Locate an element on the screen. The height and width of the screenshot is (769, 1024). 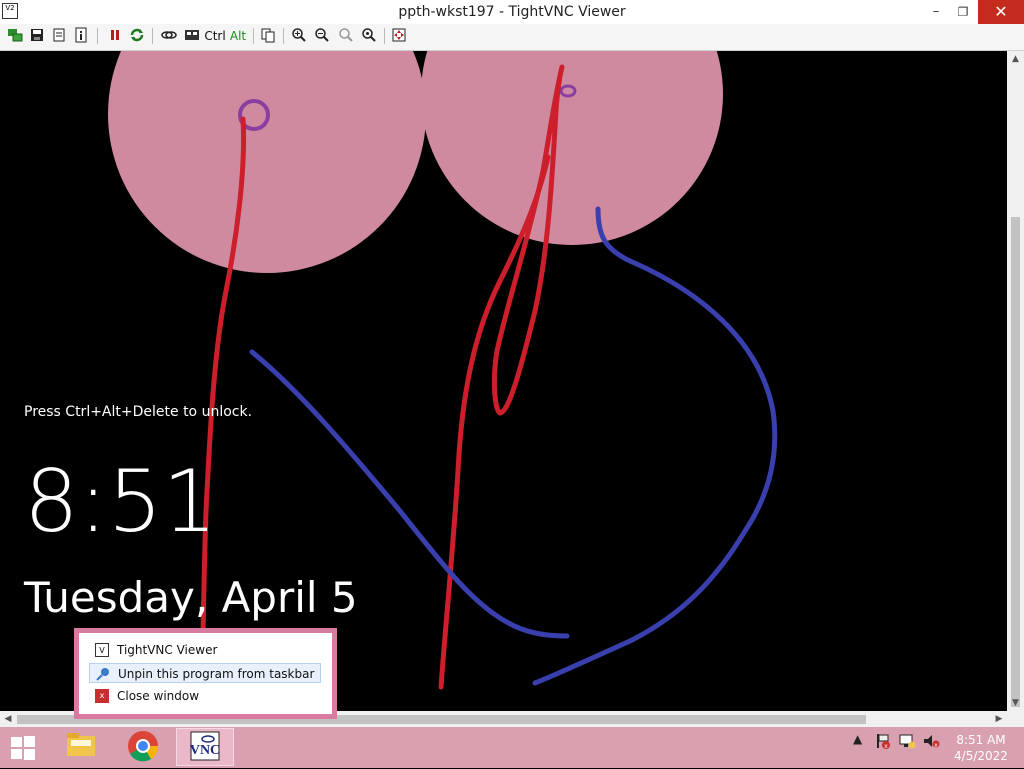
action-center-icon: x is located at coordinates (882, 742).